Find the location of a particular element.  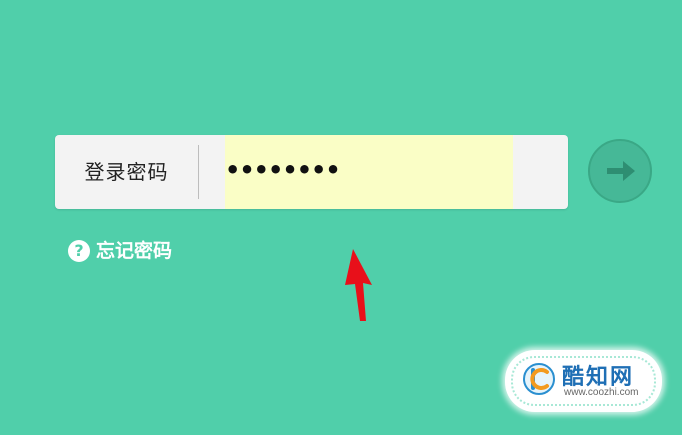

arrow-right-icon is located at coordinates (621, 171).